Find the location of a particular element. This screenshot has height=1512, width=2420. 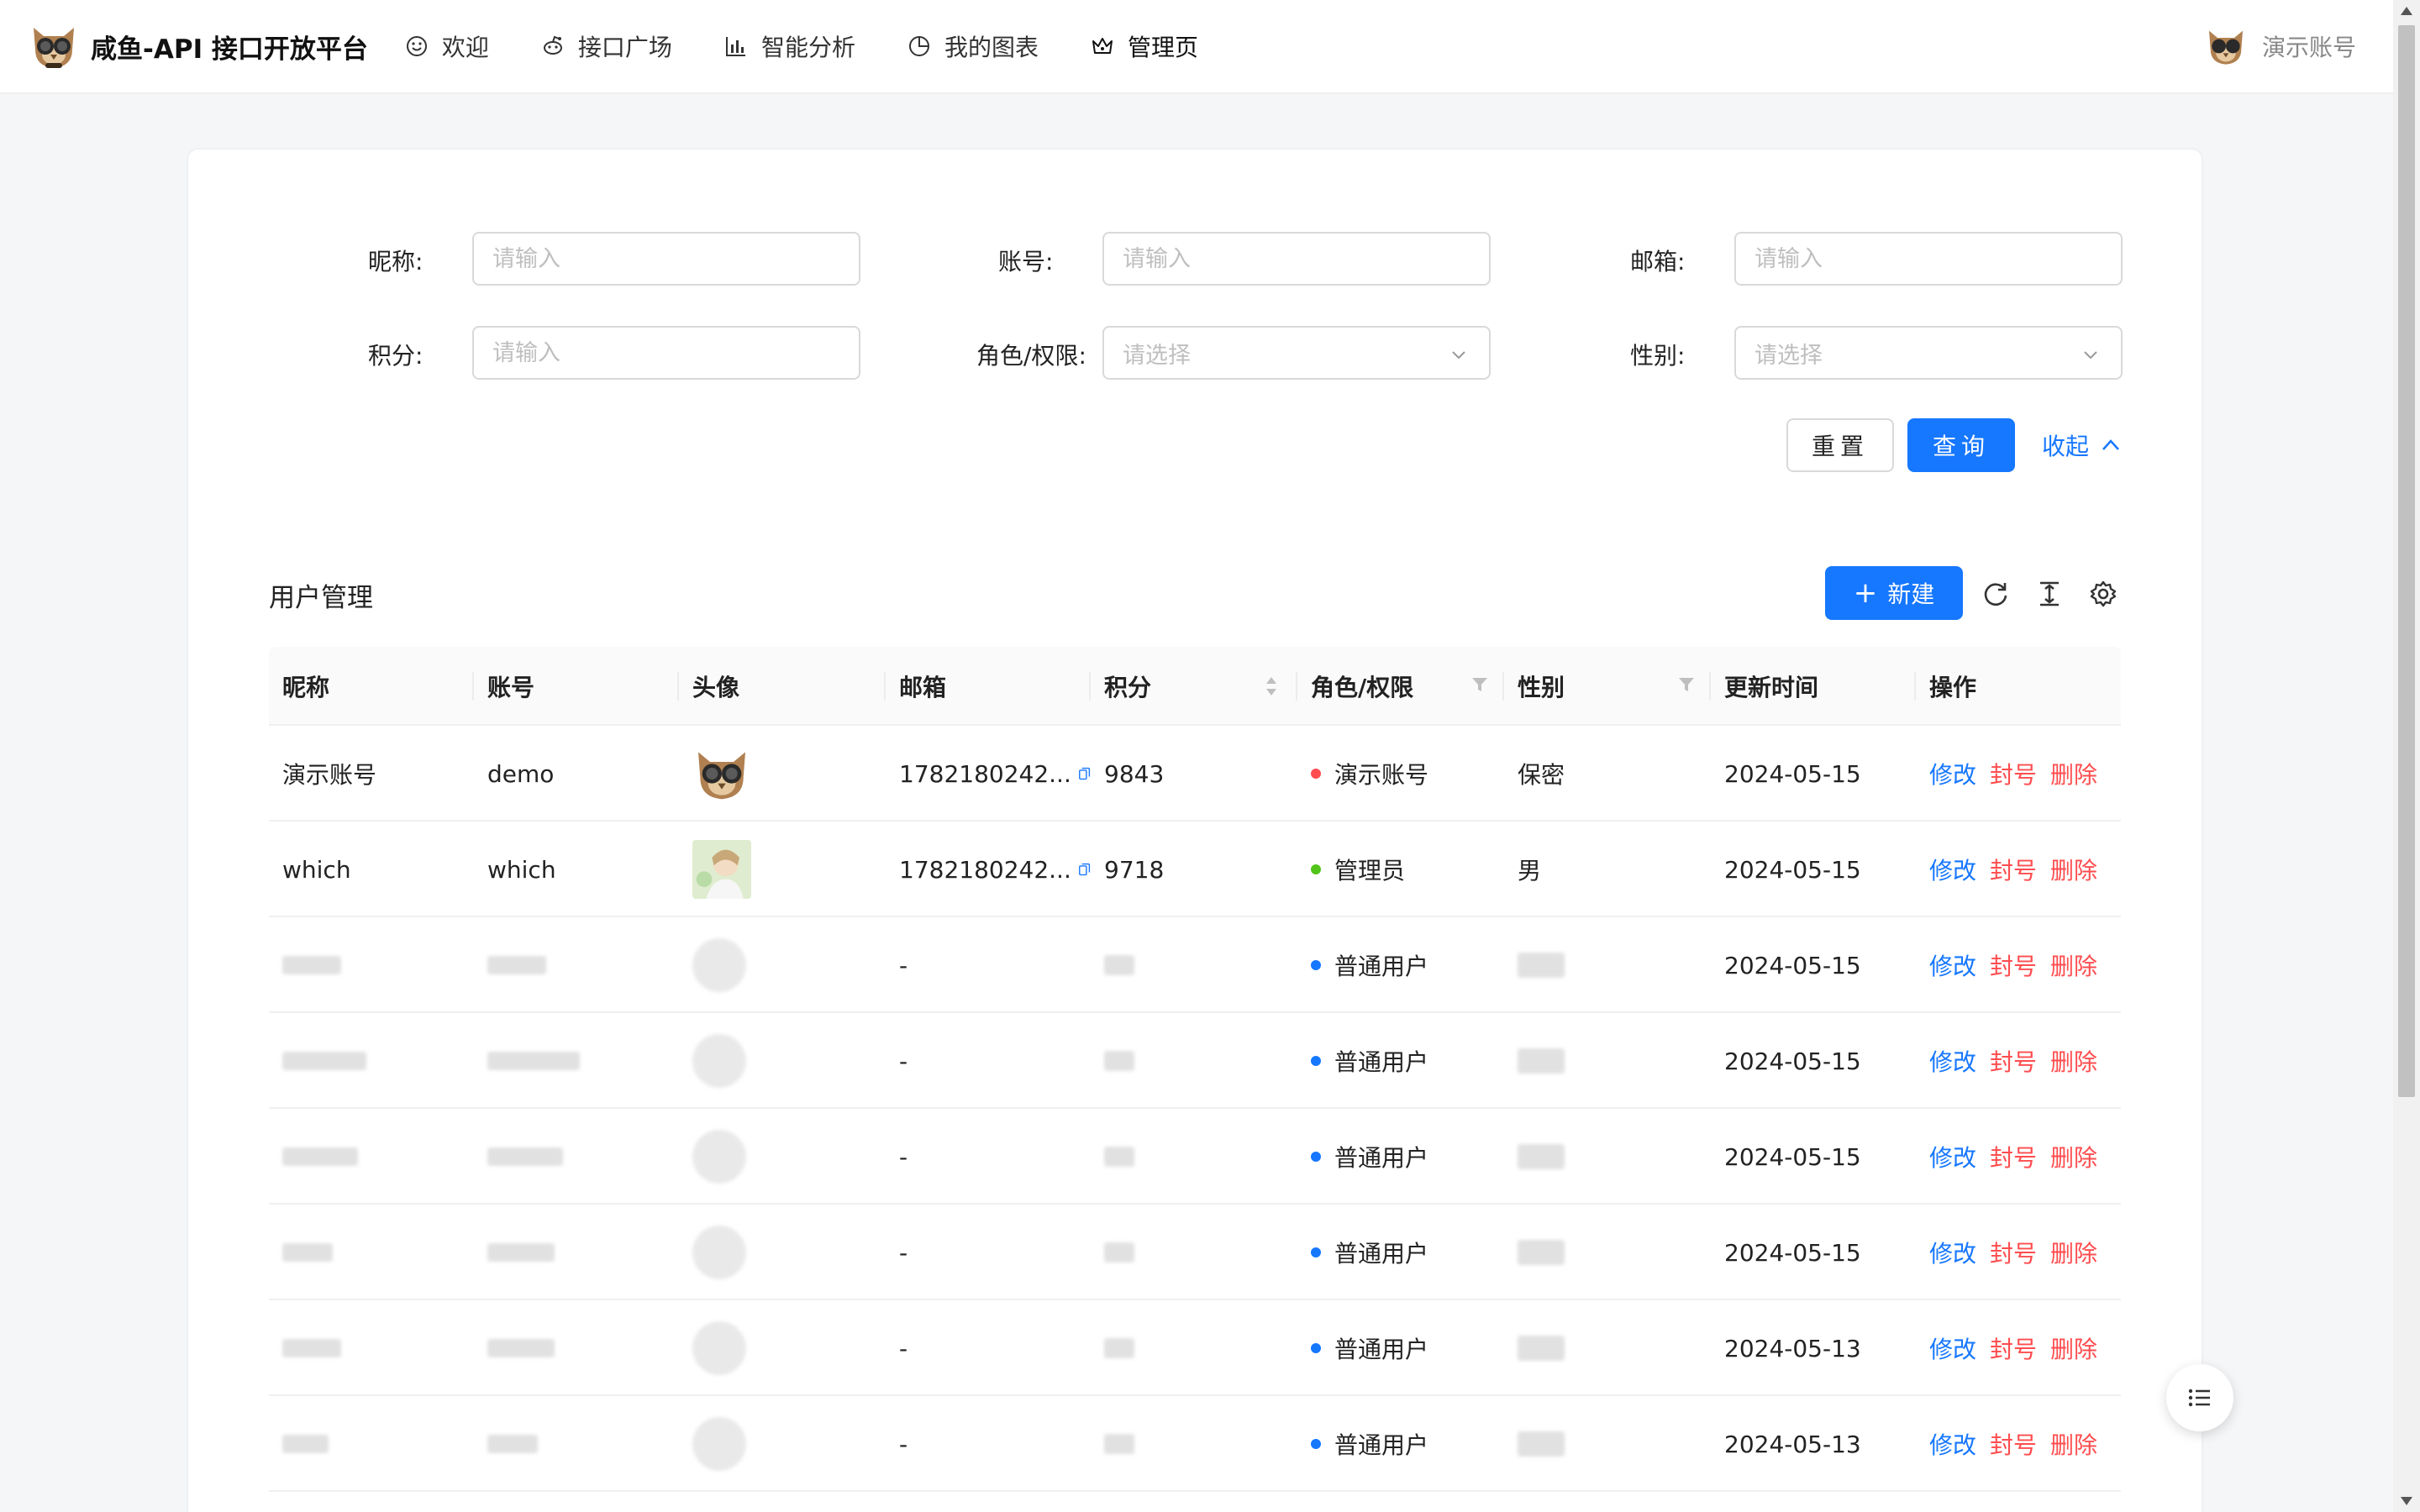

float-menu-button is located at coordinates (2200, 1397).